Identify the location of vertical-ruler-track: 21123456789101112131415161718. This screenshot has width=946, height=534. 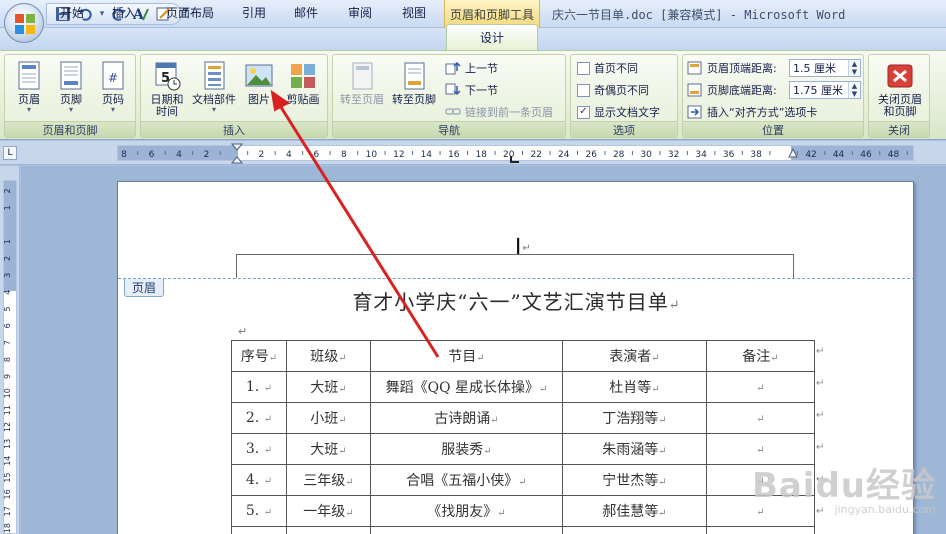
(10, 357).